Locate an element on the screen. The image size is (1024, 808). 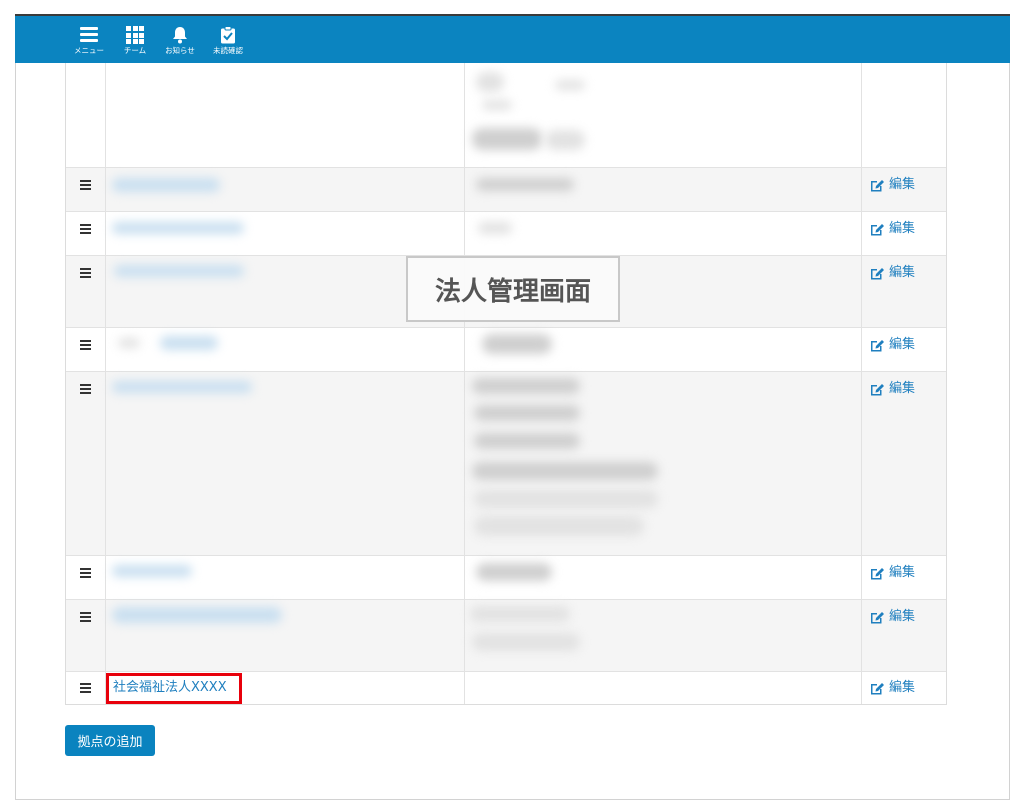
table-row: 社会福祉法人XXXX 編集 is located at coordinates (506, 687).